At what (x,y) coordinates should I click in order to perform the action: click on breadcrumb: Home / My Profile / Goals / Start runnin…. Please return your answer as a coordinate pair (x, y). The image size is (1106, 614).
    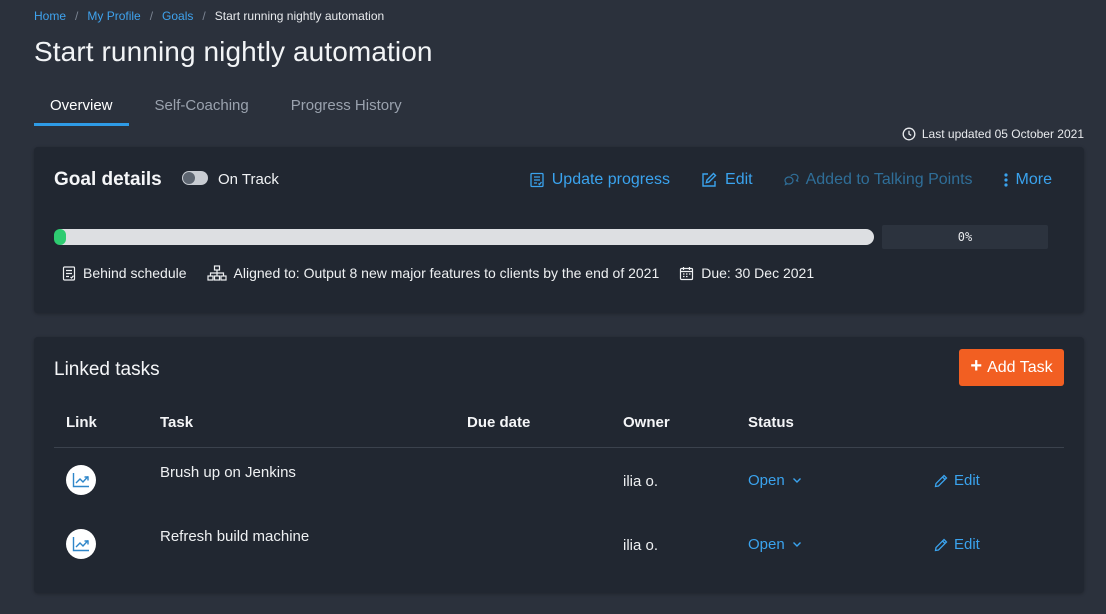
    Looking at the image, I should click on (209, 16).